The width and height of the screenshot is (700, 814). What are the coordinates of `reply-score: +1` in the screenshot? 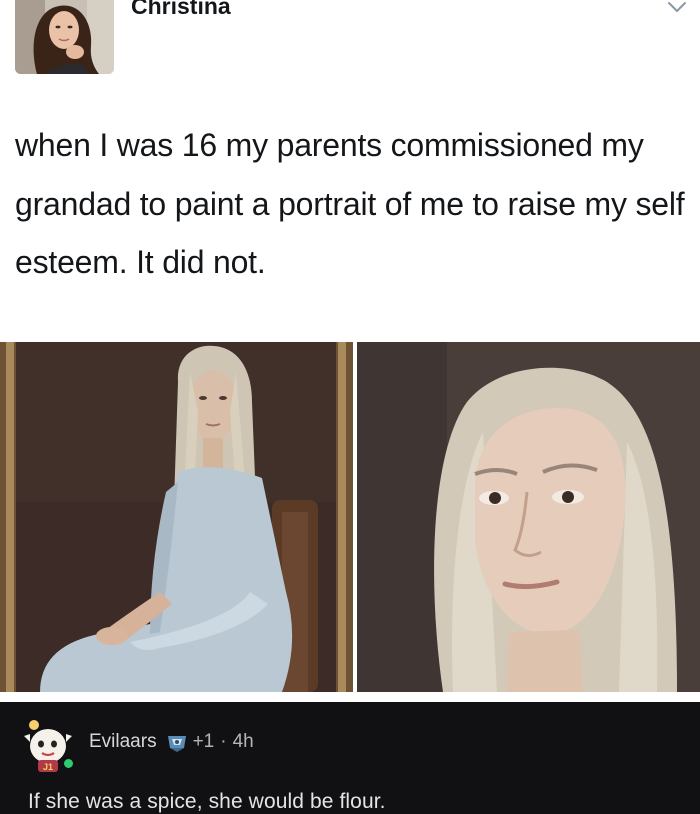 It's located at (203, 741).